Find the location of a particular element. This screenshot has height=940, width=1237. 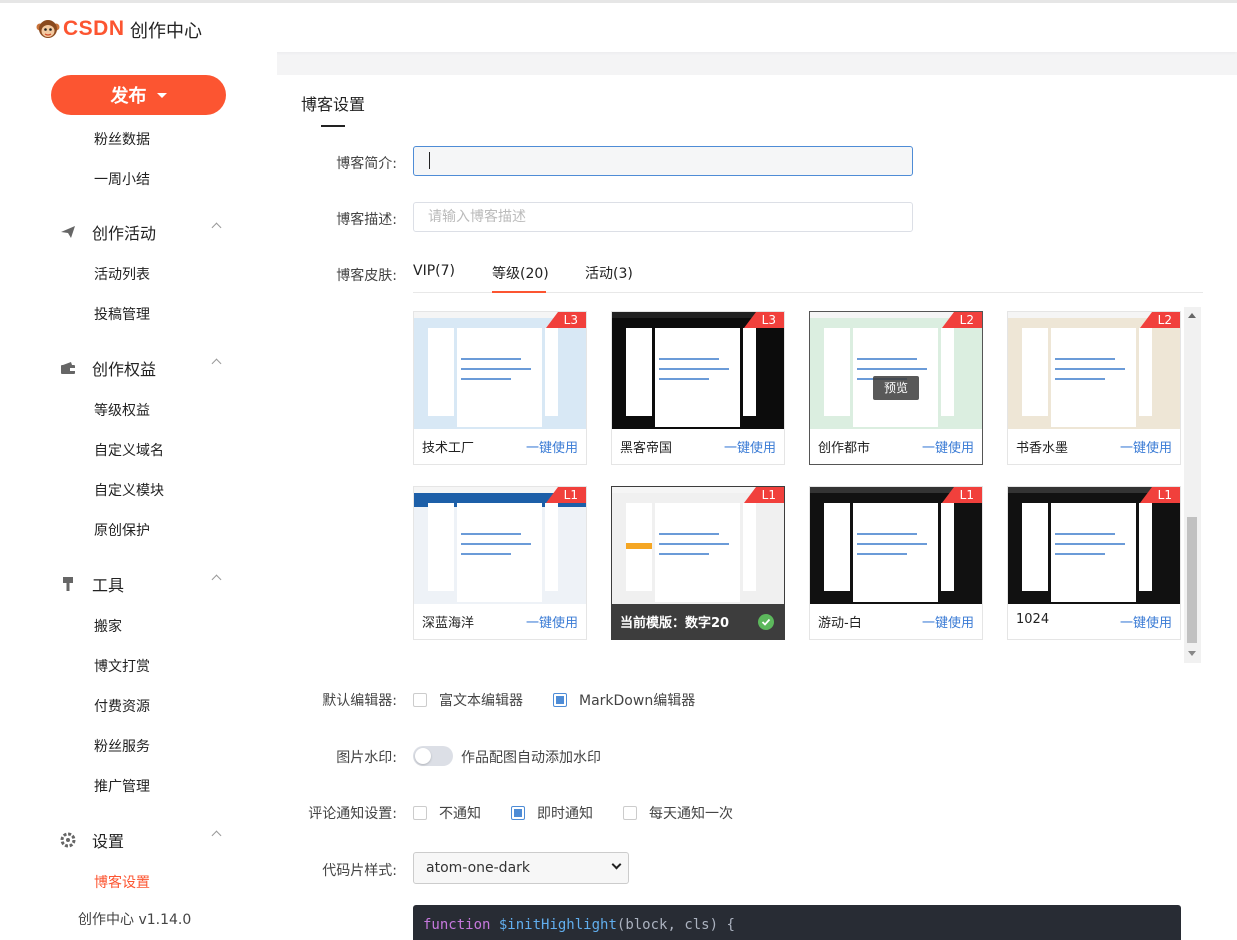

publish-button: 发布 is located at coordinates (138, 95).